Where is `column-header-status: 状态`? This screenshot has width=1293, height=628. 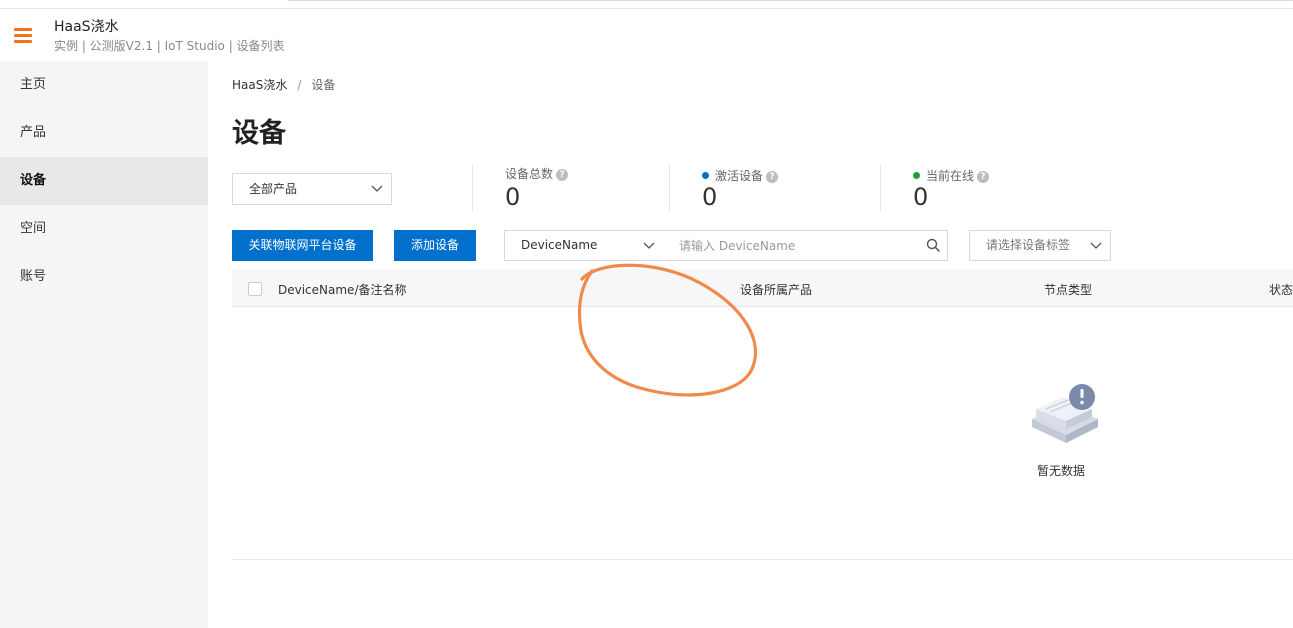
column-header-status: 状态 is located at coordinates (1281, 290).